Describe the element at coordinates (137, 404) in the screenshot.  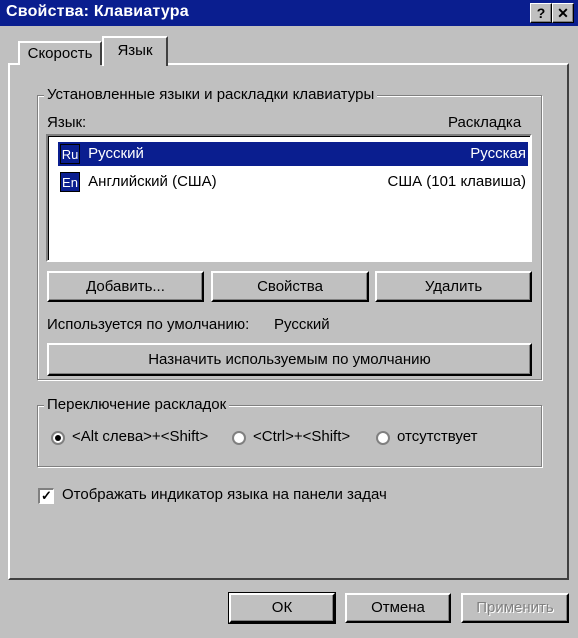
I see `switch-layouts-legend: Переключение раскладок` at that location.